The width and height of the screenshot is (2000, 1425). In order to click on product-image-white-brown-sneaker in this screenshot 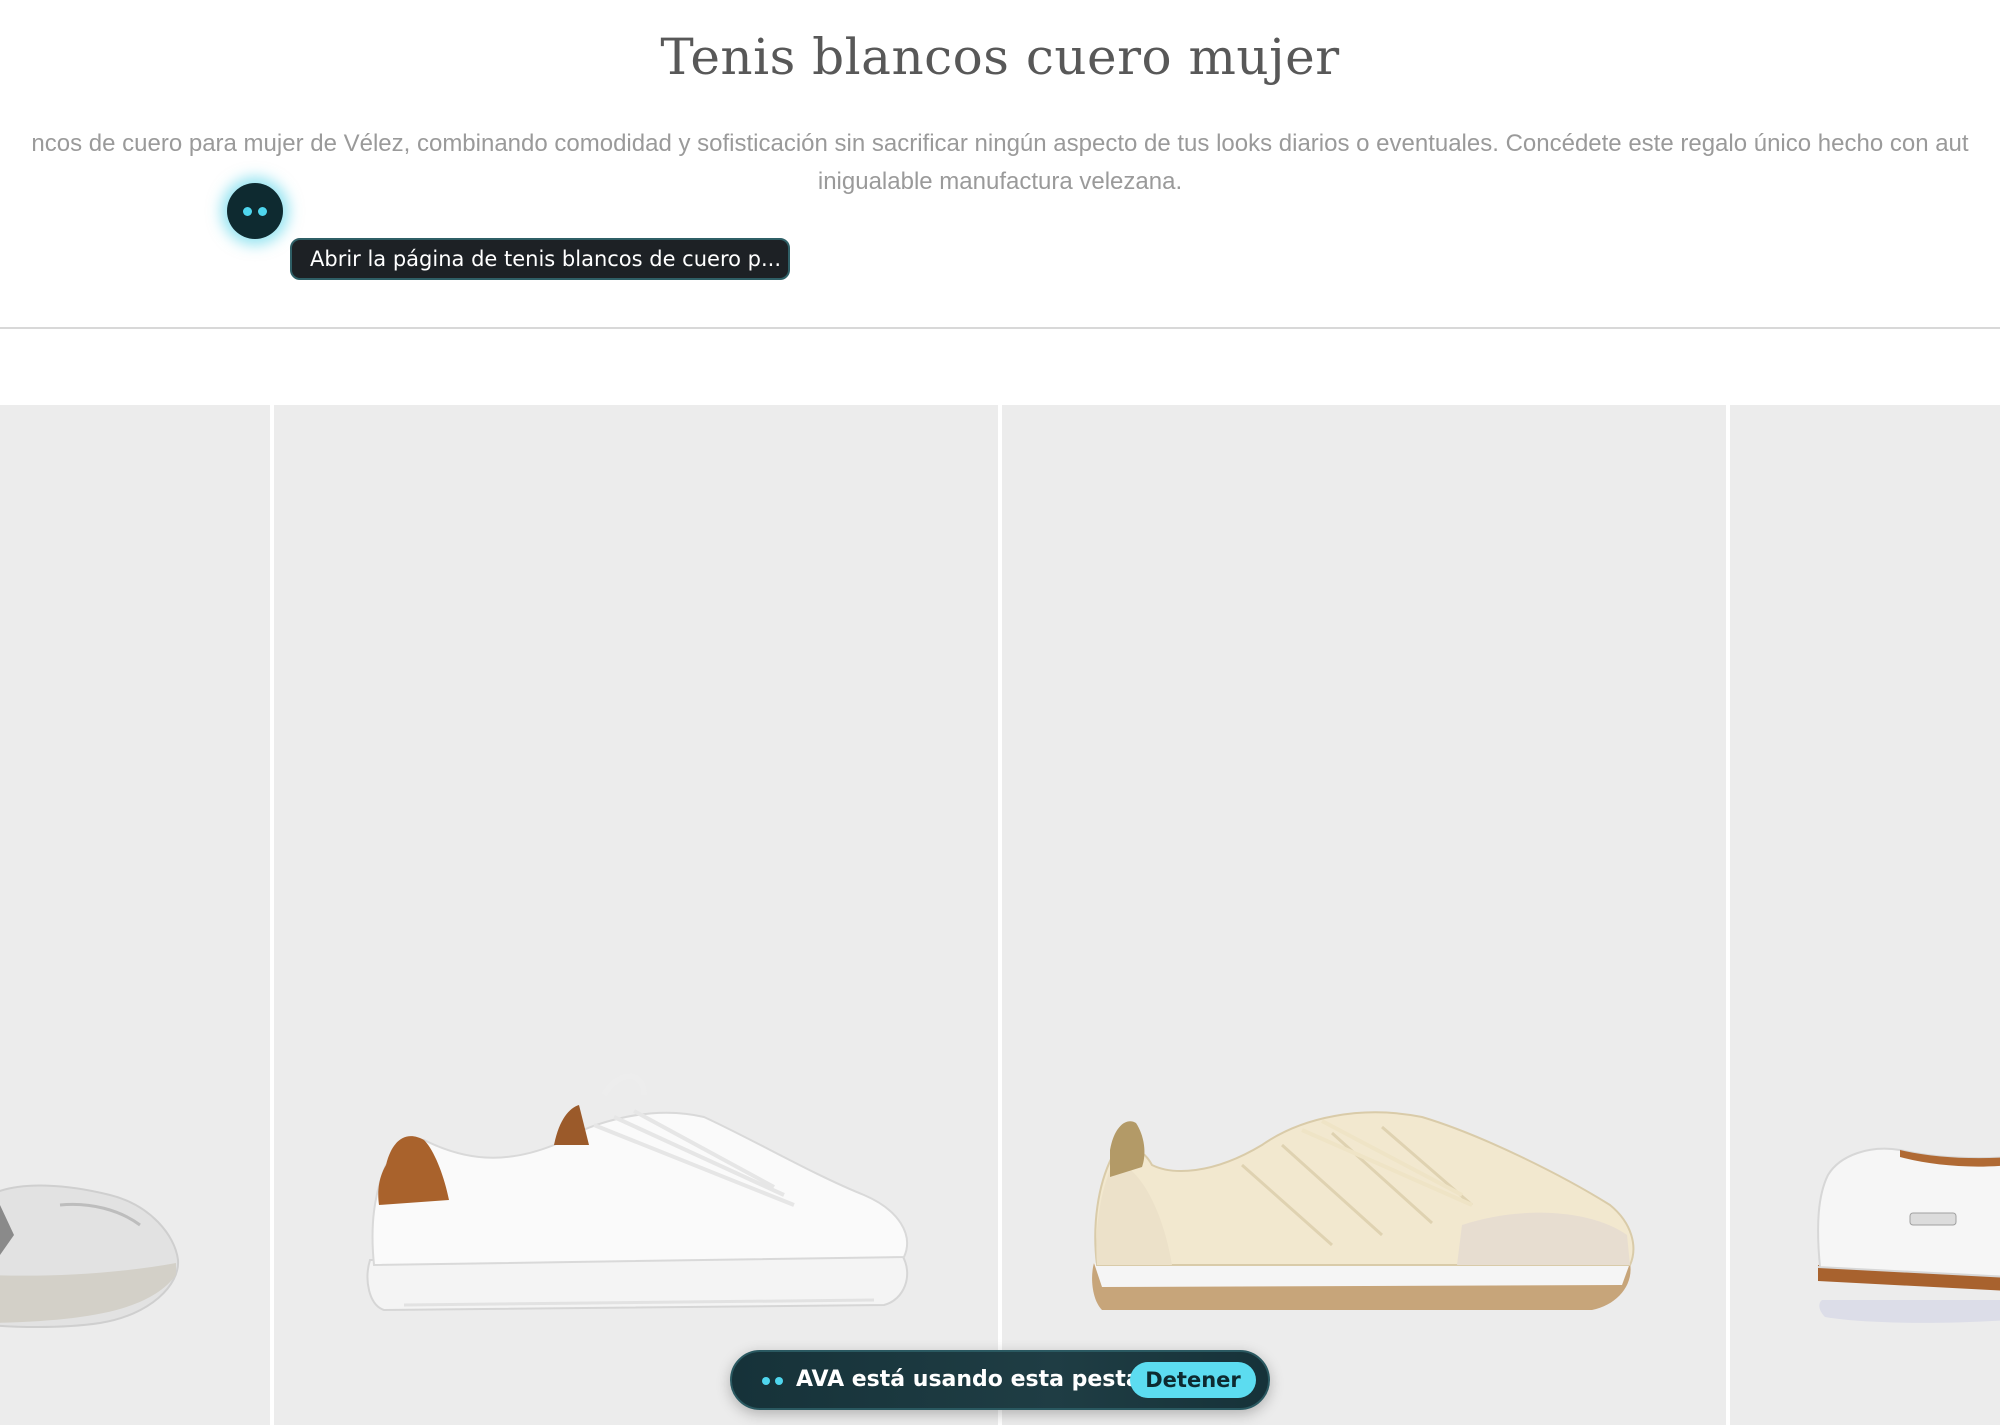, I will do `click(1865, 915)`.